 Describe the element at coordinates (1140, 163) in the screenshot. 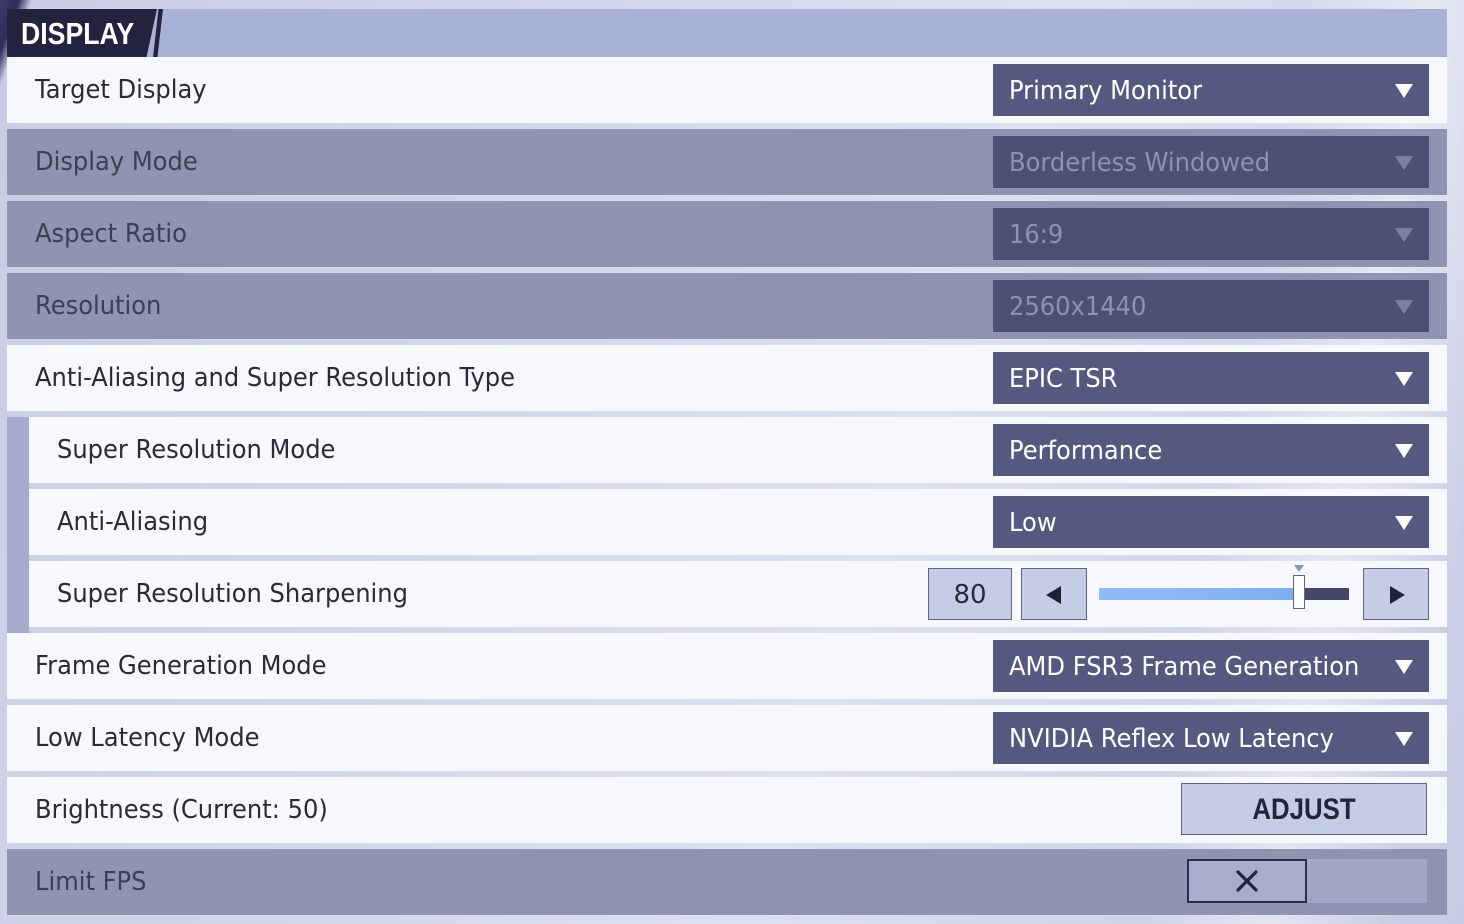

I see `dropdown-value: Borderless Windowed` at that location.